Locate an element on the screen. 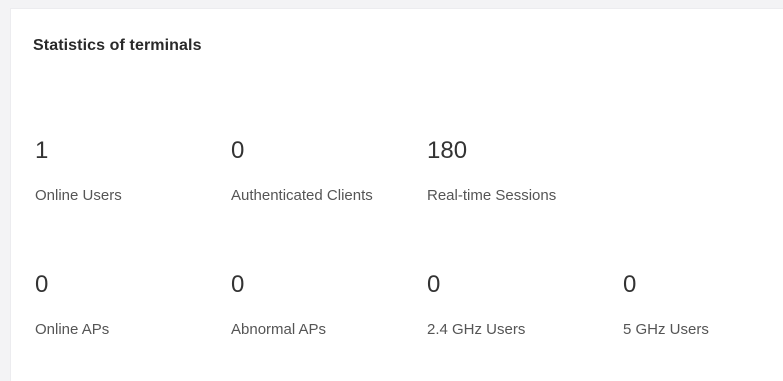 This screenshot has width=783, height=381. stat-label: Online Users is located at coordinates (78, 195).